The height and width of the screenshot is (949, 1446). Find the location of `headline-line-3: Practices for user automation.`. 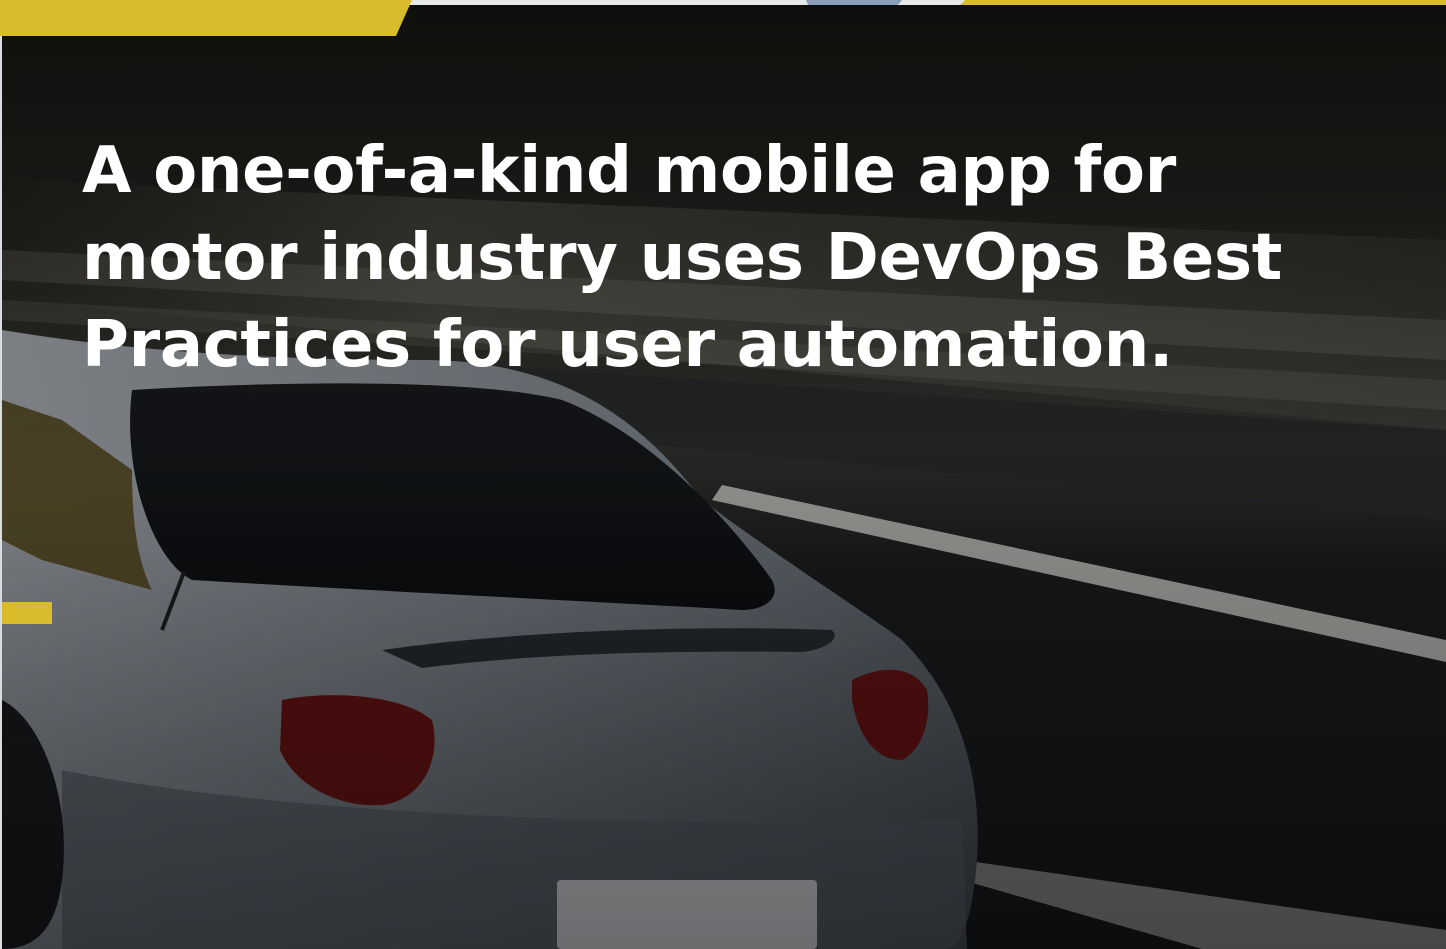

headline-line-3: Practices for user automation. is located at coordinates (627, 345).